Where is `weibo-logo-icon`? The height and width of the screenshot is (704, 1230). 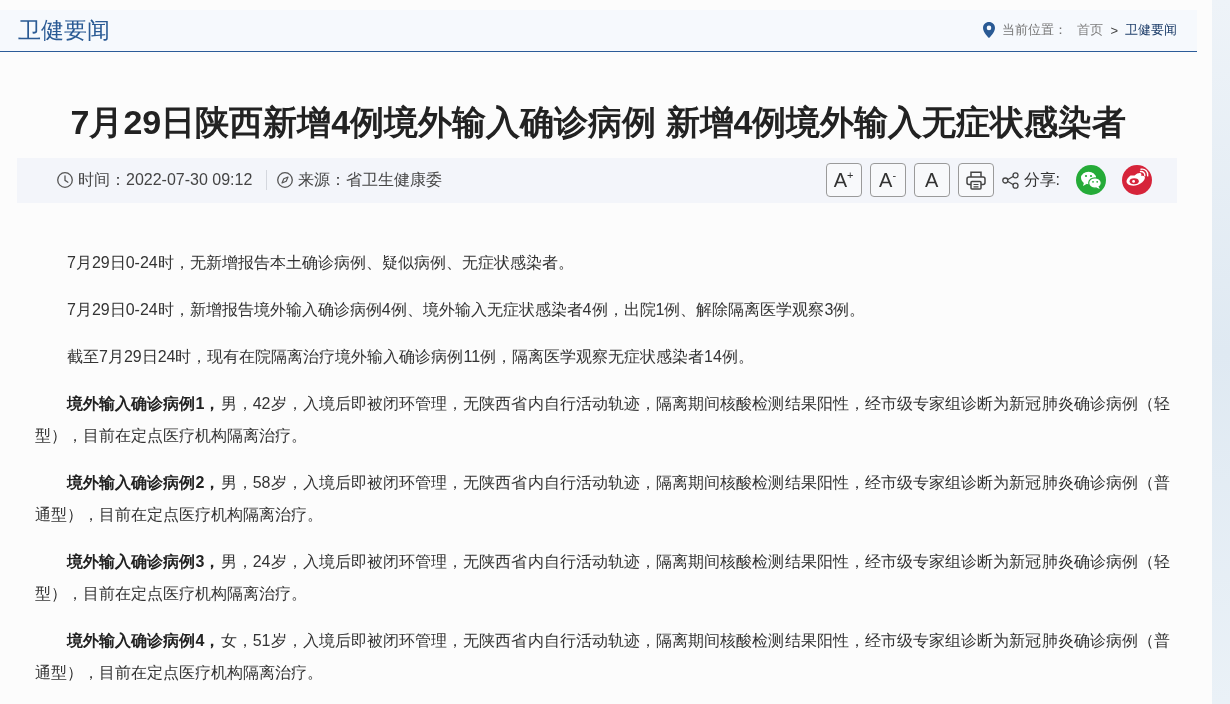
weibo-logo-icon is located at coordinates (1137, 180).